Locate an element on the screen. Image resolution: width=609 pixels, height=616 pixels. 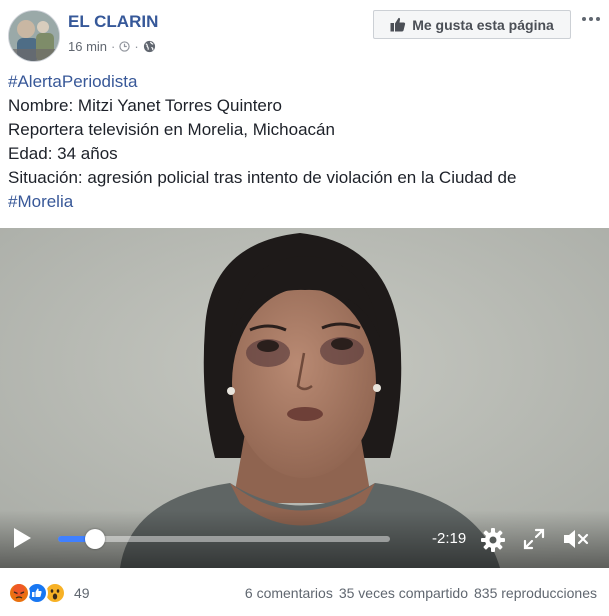
progress-handle is located at coordinates (94, 539).